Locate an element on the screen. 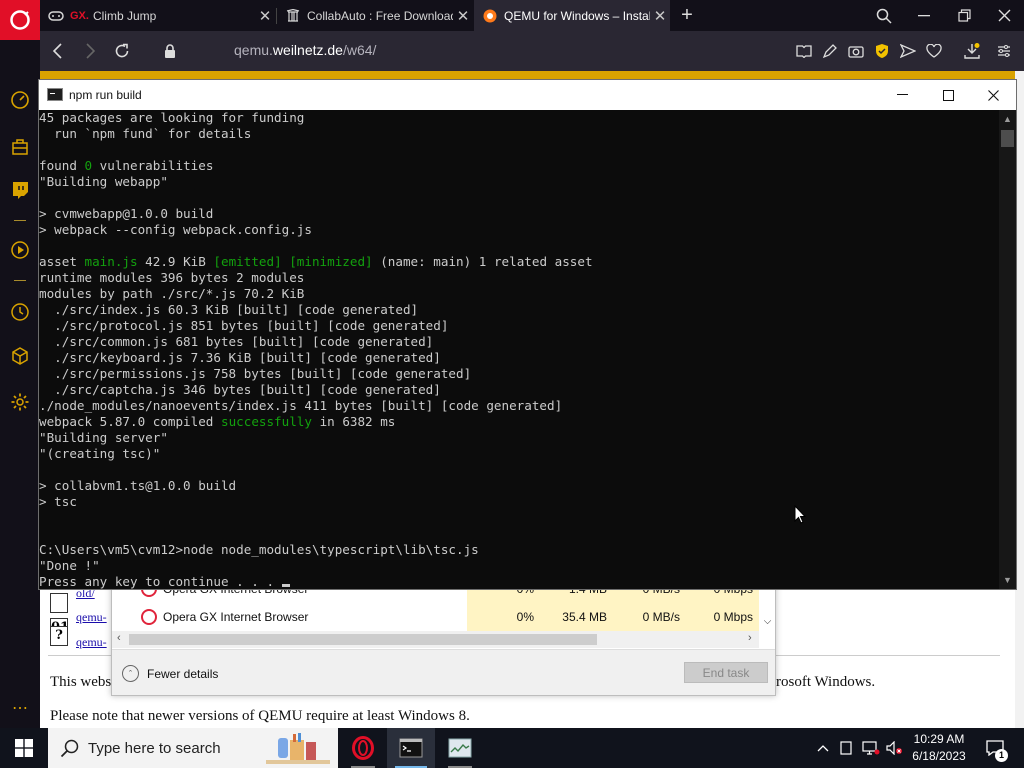 This screenshot has height=768, width=1024. new-tab-button: + is located at coordinates (687, 15).